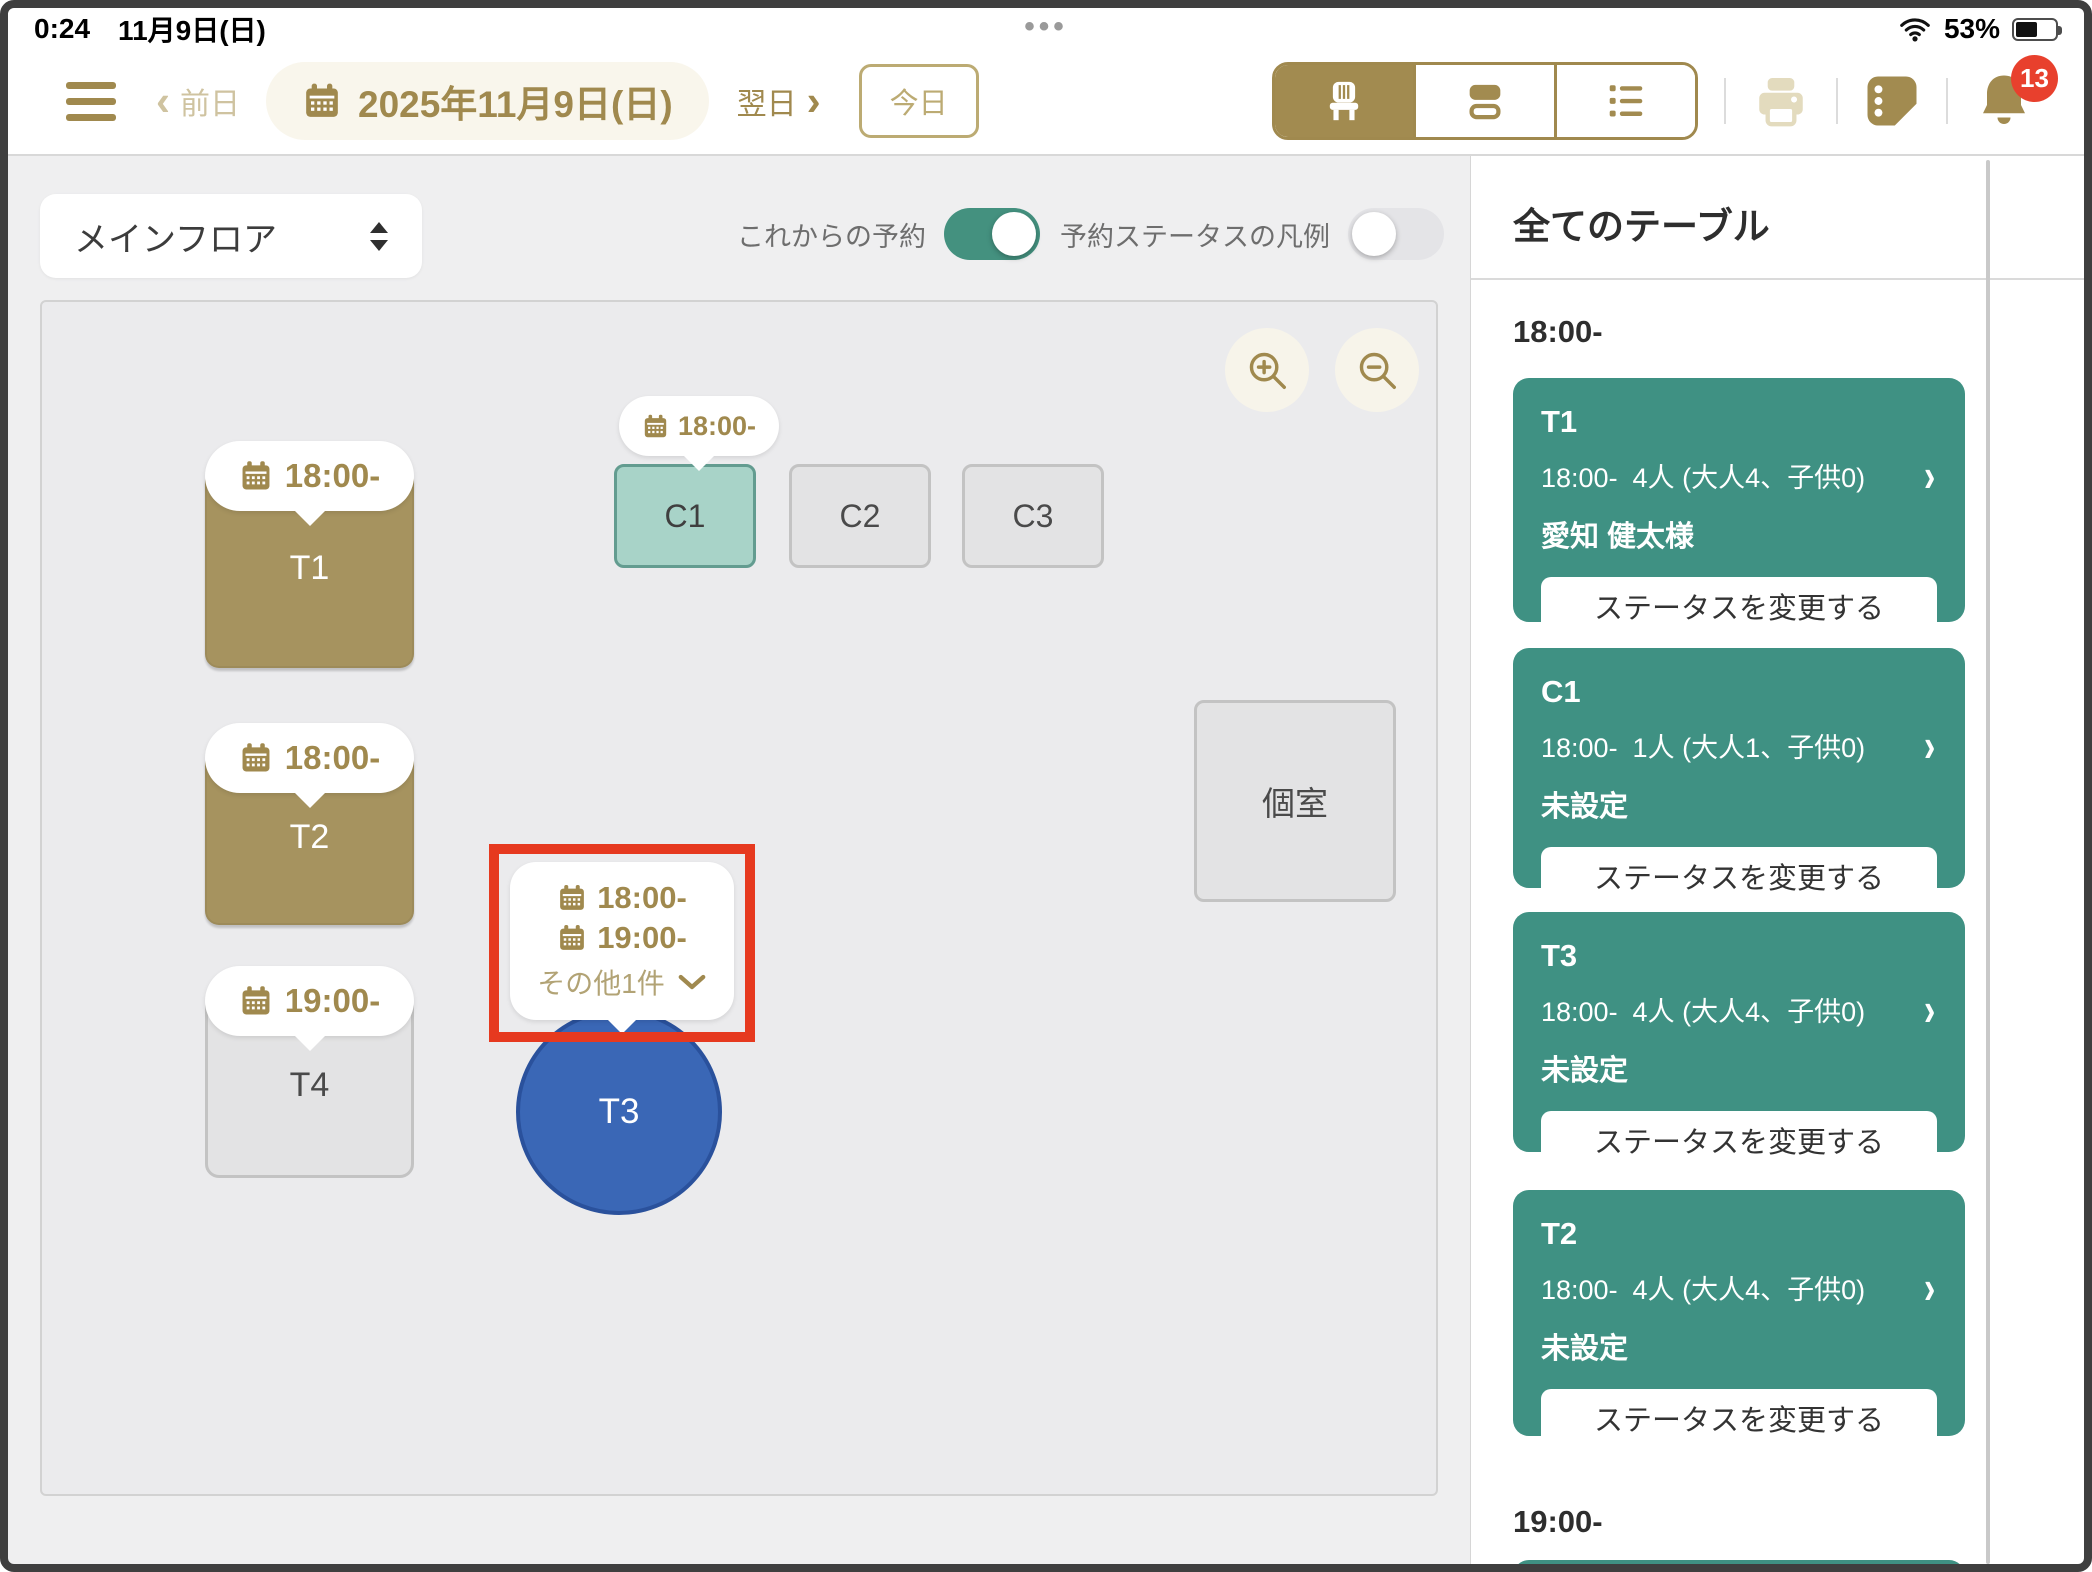 Image resolution: width=2092 pixels, height=1572 pixels. I want to click on sidebar-title: 全てのテーブル, so click(1641, 226).